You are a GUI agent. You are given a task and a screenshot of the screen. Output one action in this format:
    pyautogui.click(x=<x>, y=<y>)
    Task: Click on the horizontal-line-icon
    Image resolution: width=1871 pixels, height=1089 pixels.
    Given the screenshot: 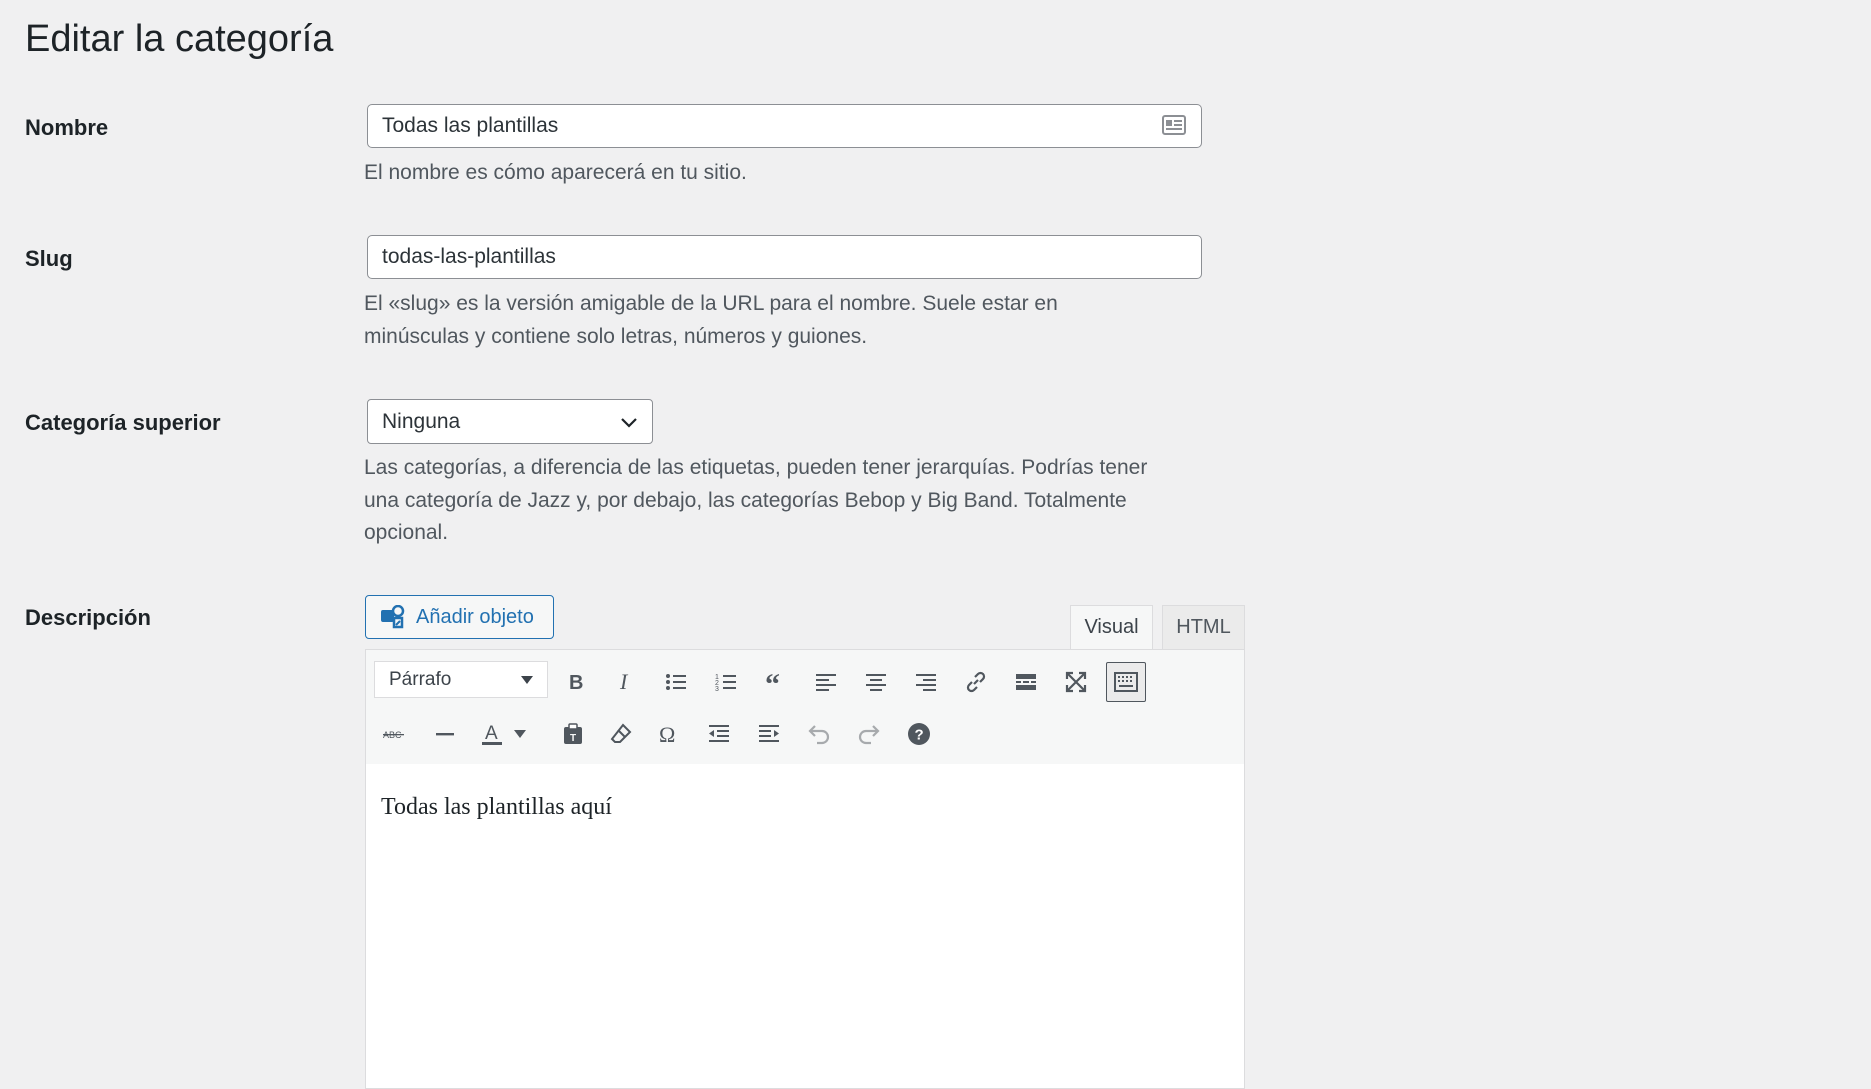 What is the action you would take?
    pyautogui.click(x=445, y=734)
    